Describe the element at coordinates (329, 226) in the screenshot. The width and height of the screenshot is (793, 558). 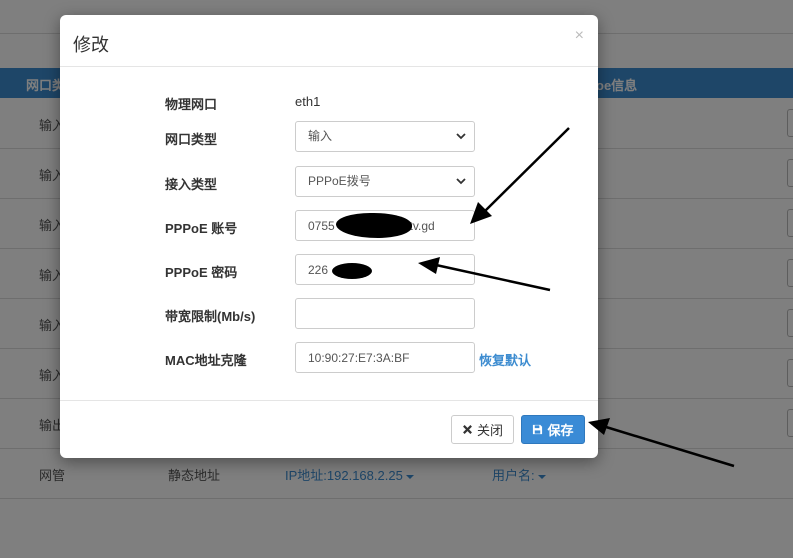
I see `form-row-pppoe-account: PPPoE 账号` at that location.